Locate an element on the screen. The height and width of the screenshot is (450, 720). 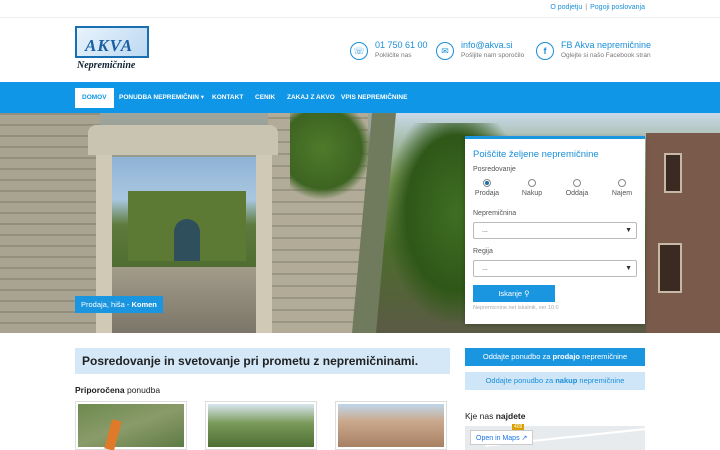
external-link-icon: ↗ is located at coordinates (524, 438).